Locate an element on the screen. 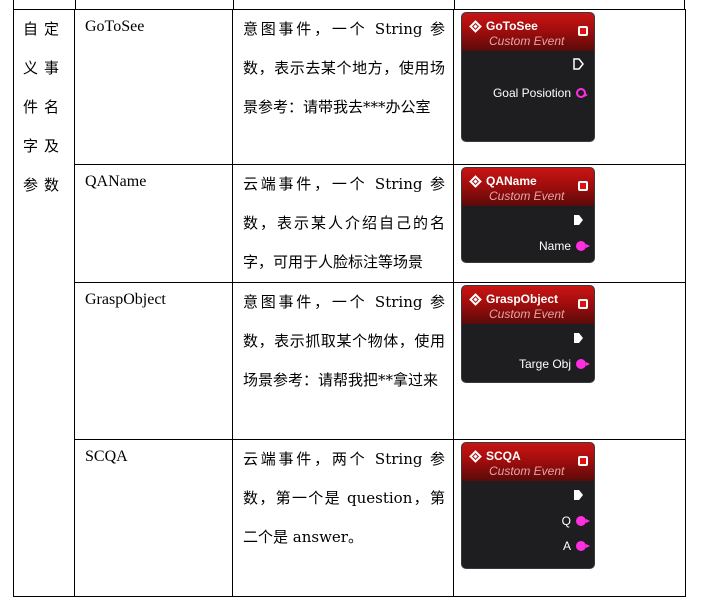 This screenshot has height=609, width=709. pin-label: Q is located at coordinates (566, 521).